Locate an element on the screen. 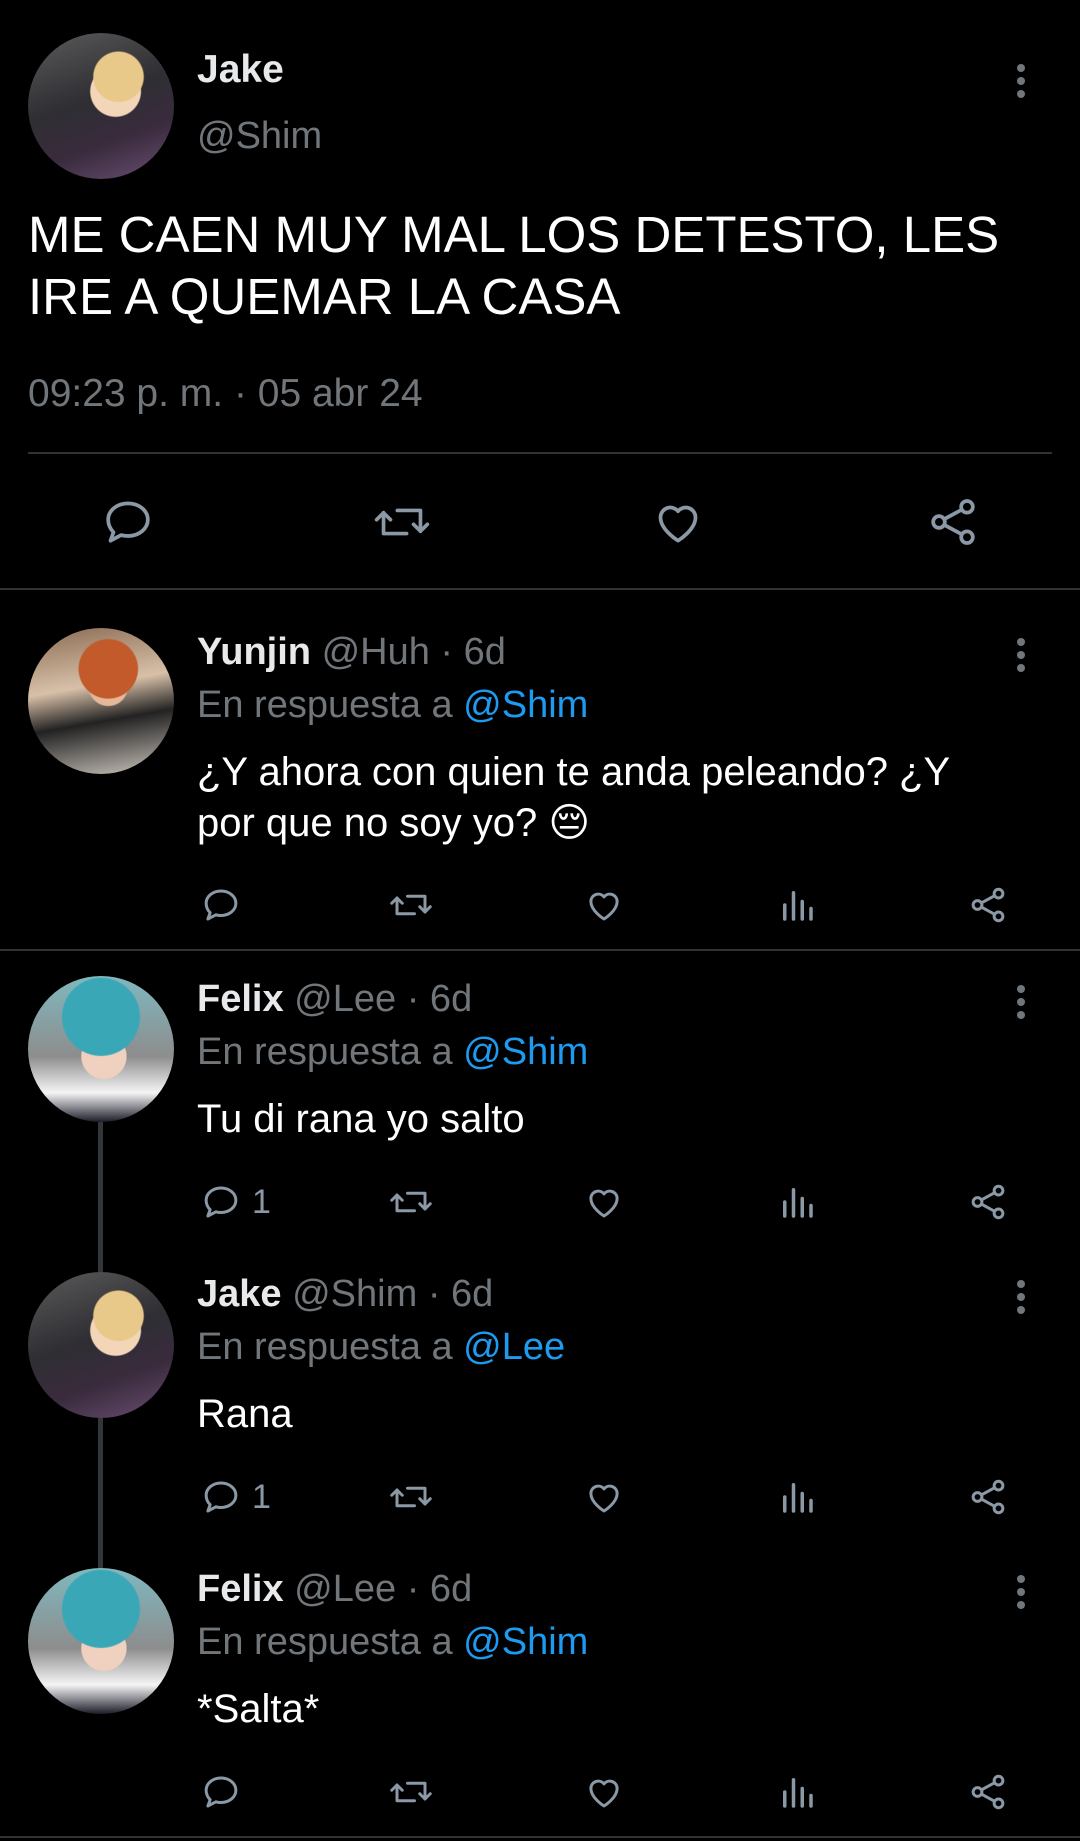  reply-header: Jake @Shim · 6d is located at coordinates (345, 1294).